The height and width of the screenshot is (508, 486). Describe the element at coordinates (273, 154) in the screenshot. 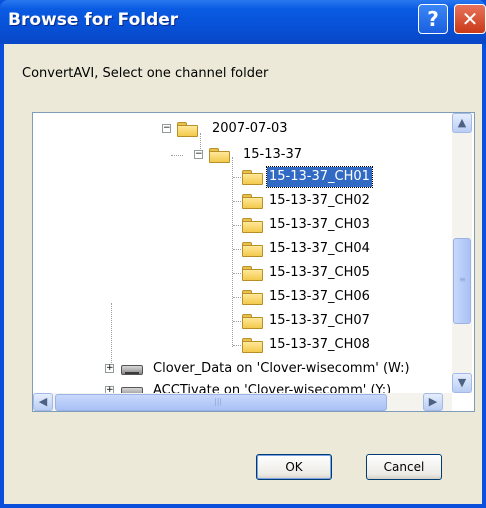

I see `tree-item-label: 15-13-37` at that location.